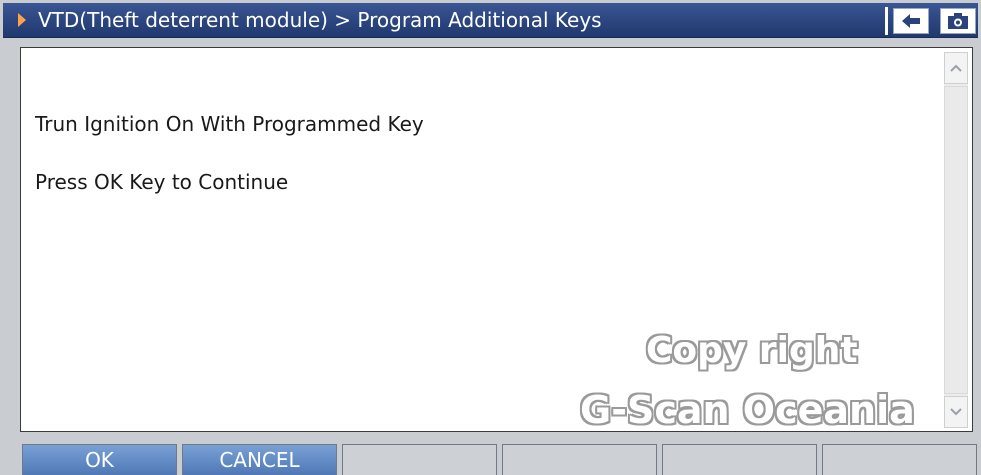 The height and width of the screenshot is (475, 981). I want to click on watermark-line-1: Copy right, so click(752, 350).